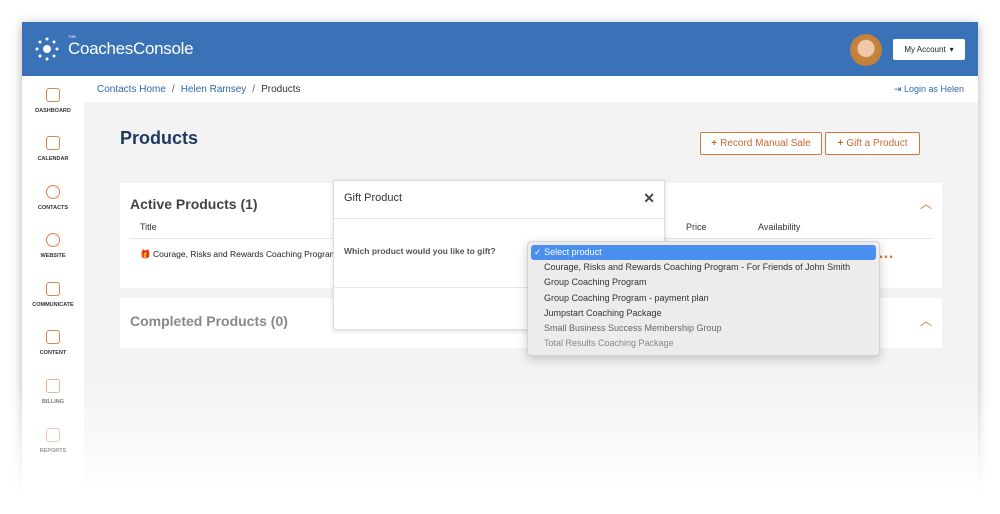  What do you see at coordinates (53, 240) in the screenshot?
I see `compass-icon` at bounding box center [53, 240].